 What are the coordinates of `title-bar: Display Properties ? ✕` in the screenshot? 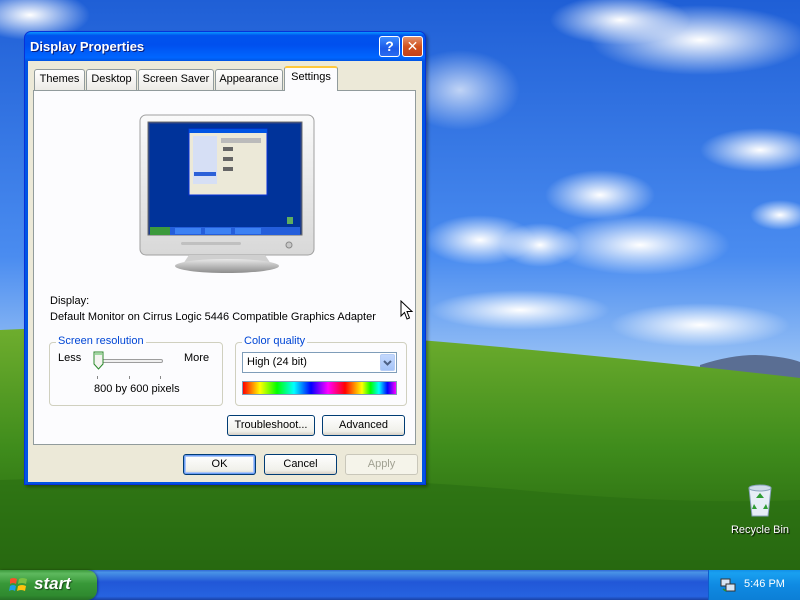 It's located at (225, 46).